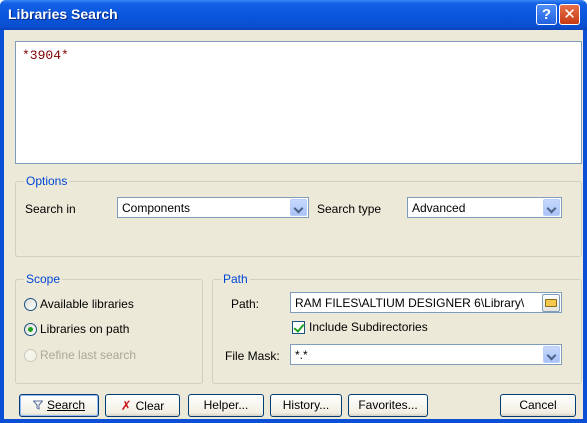  Describe the element at coordinates (245, 304) in the screenshot. I see `path-label: Path:` at that location.